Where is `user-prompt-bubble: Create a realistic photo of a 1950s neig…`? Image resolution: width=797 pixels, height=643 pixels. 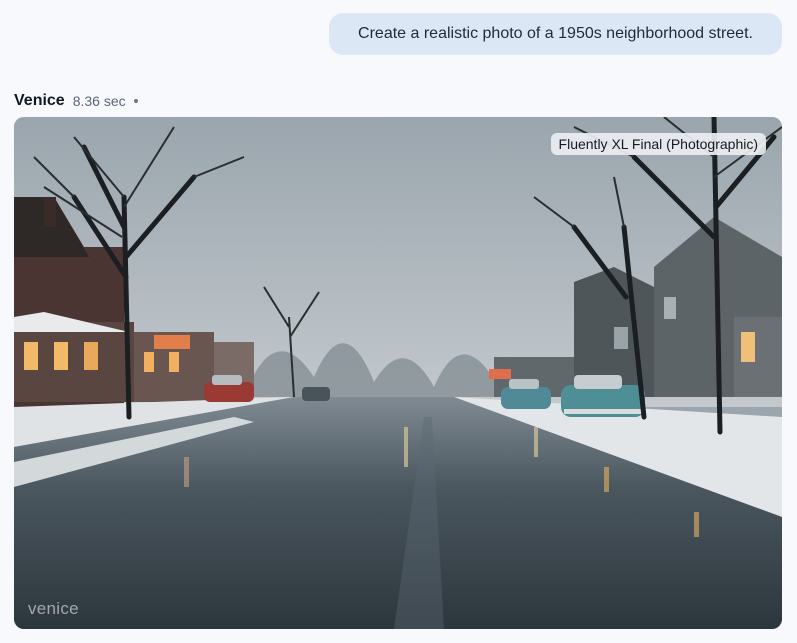
user-prompt-bubble: Create a realistic photo of a 1950s neig… is located at coordinates (555, 34).